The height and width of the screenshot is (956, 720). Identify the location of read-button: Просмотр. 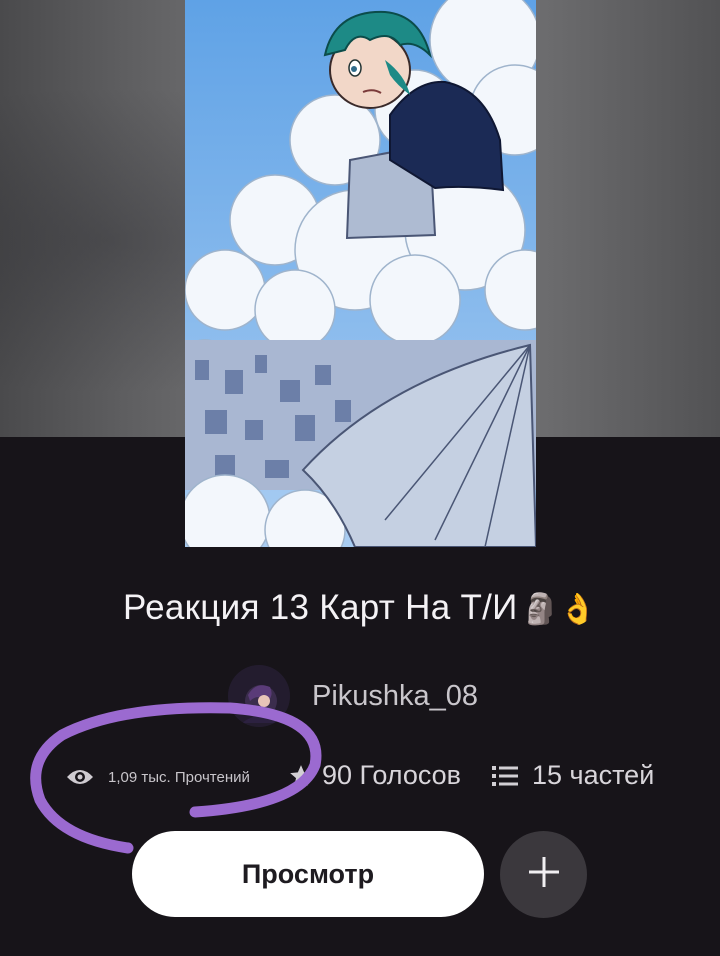
(308, 874).